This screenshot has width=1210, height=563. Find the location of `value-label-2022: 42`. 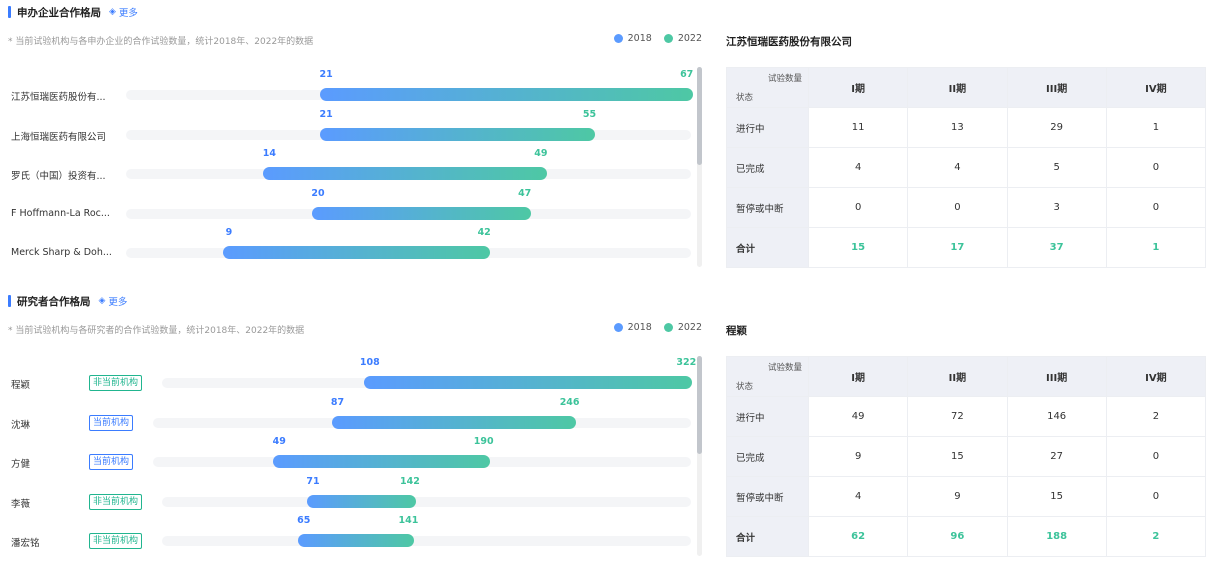

value-label-2022: 42 is located at coordinates (484, 232).